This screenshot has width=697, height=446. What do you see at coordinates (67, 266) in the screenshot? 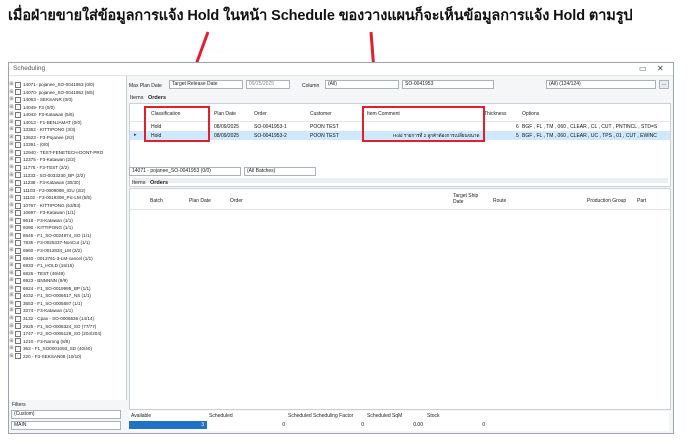
I see `tree-item: ⊞ 6933 - F1_HOLD (15/15)` at bounding box center [67, 266].